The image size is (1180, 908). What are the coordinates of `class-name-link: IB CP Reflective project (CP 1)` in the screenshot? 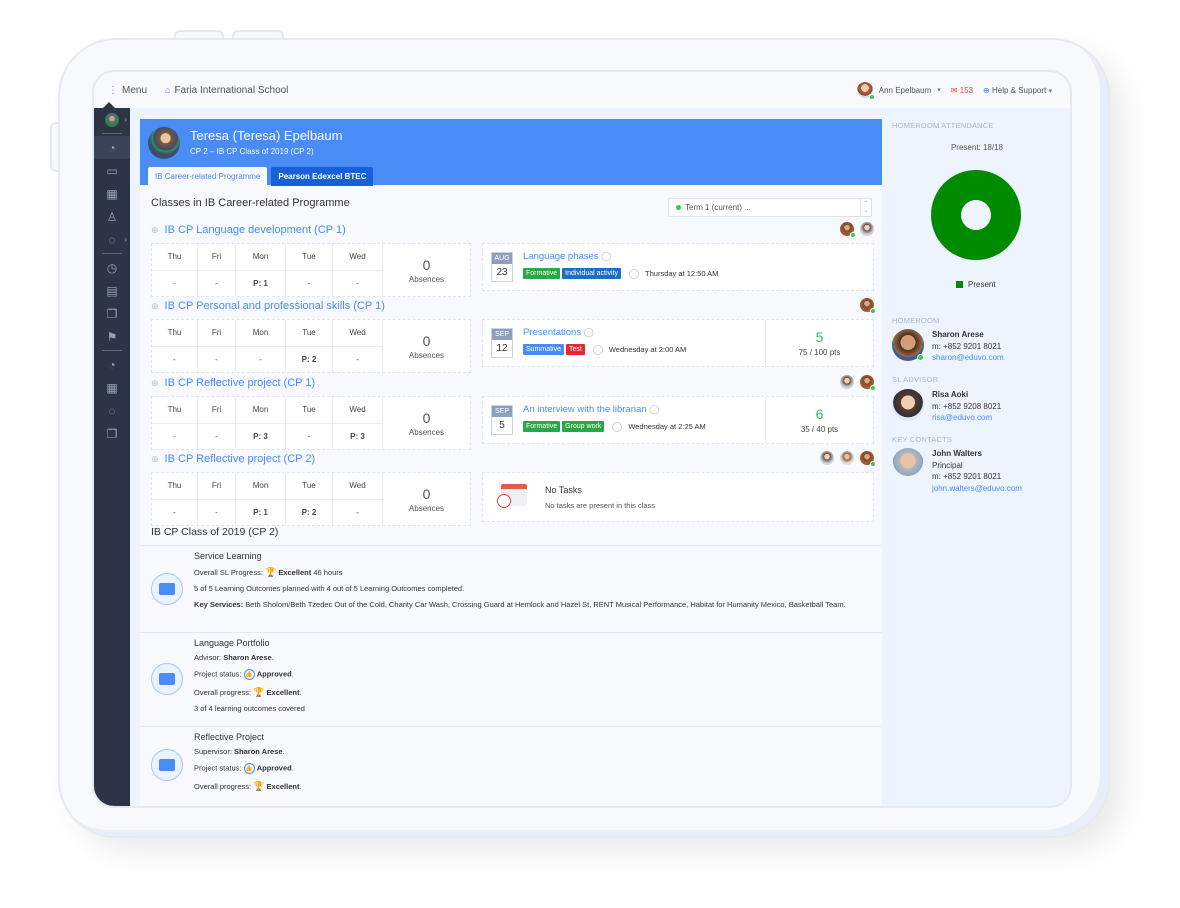 It's located at (240, 383).